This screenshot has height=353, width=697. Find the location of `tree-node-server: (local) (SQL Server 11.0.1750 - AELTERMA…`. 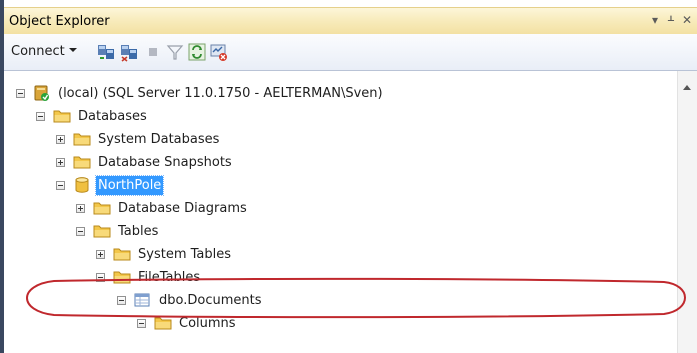

tree-node-server: (local) (SQL Server 11.0.1750 - AELTERMA… is located at coordinates (200, 93).